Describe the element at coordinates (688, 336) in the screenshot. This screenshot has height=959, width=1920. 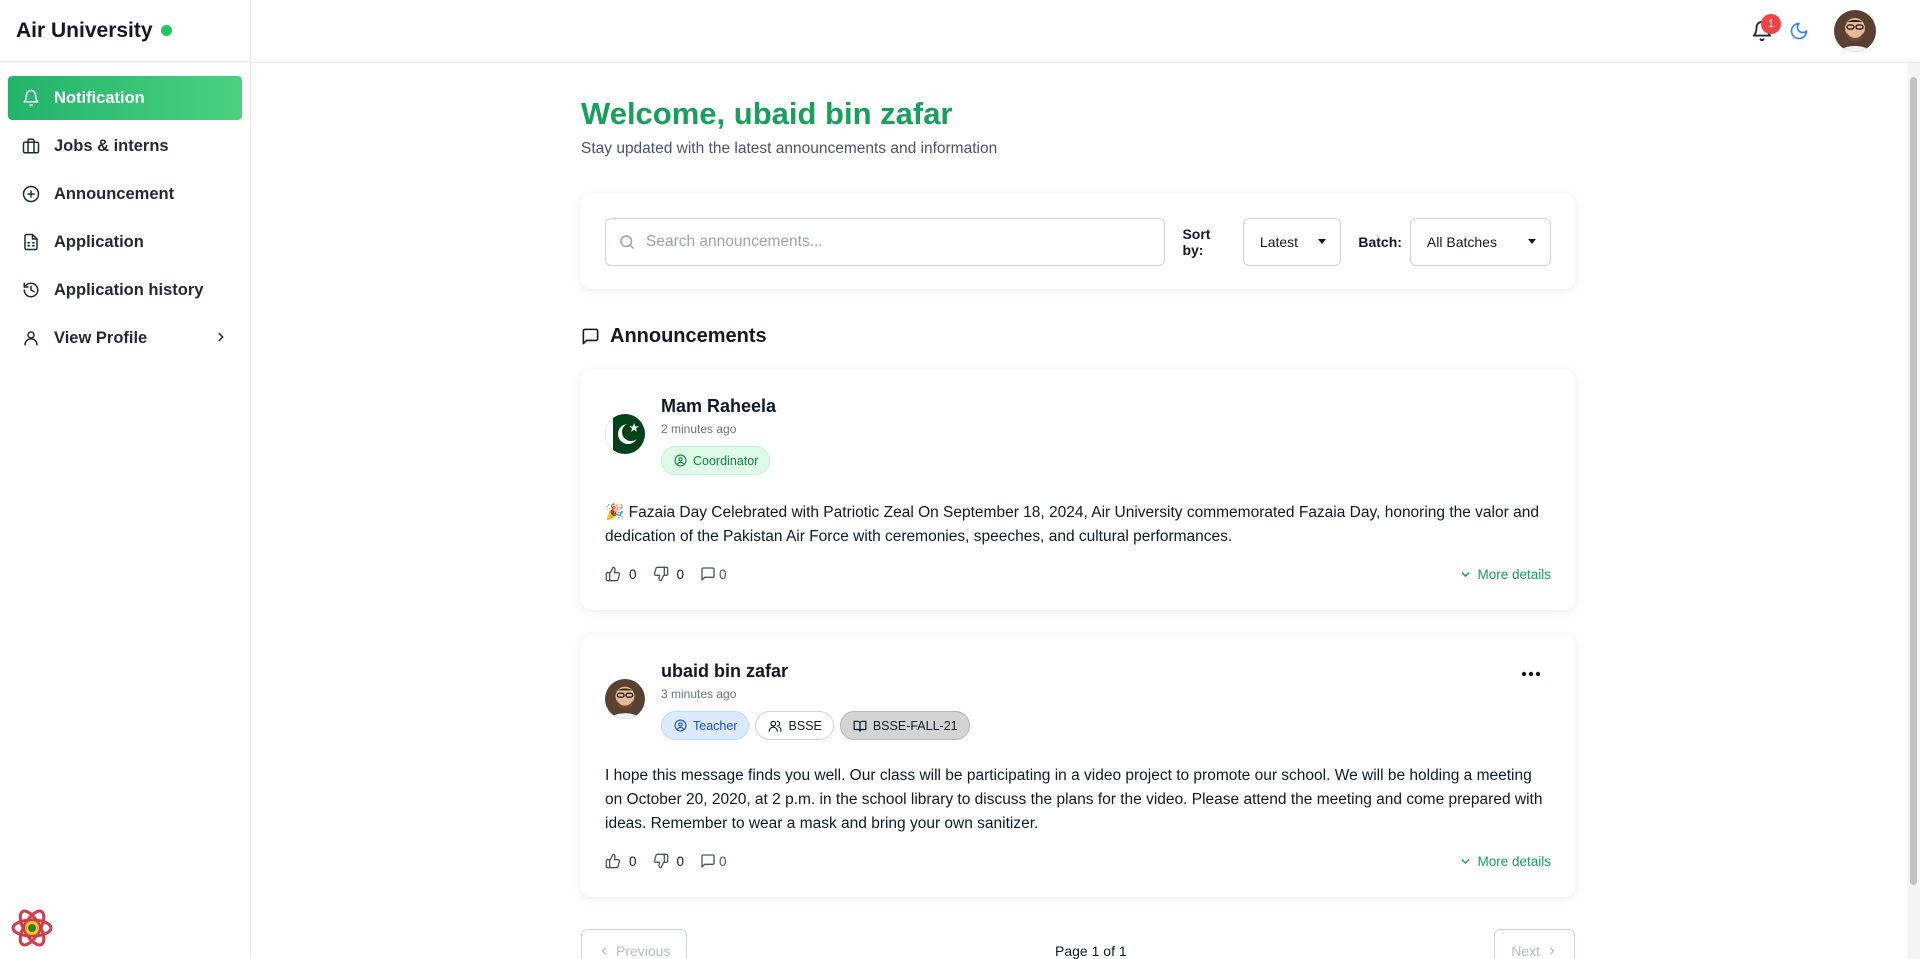
I see `announcements-heading-label: Announcements` at that location.